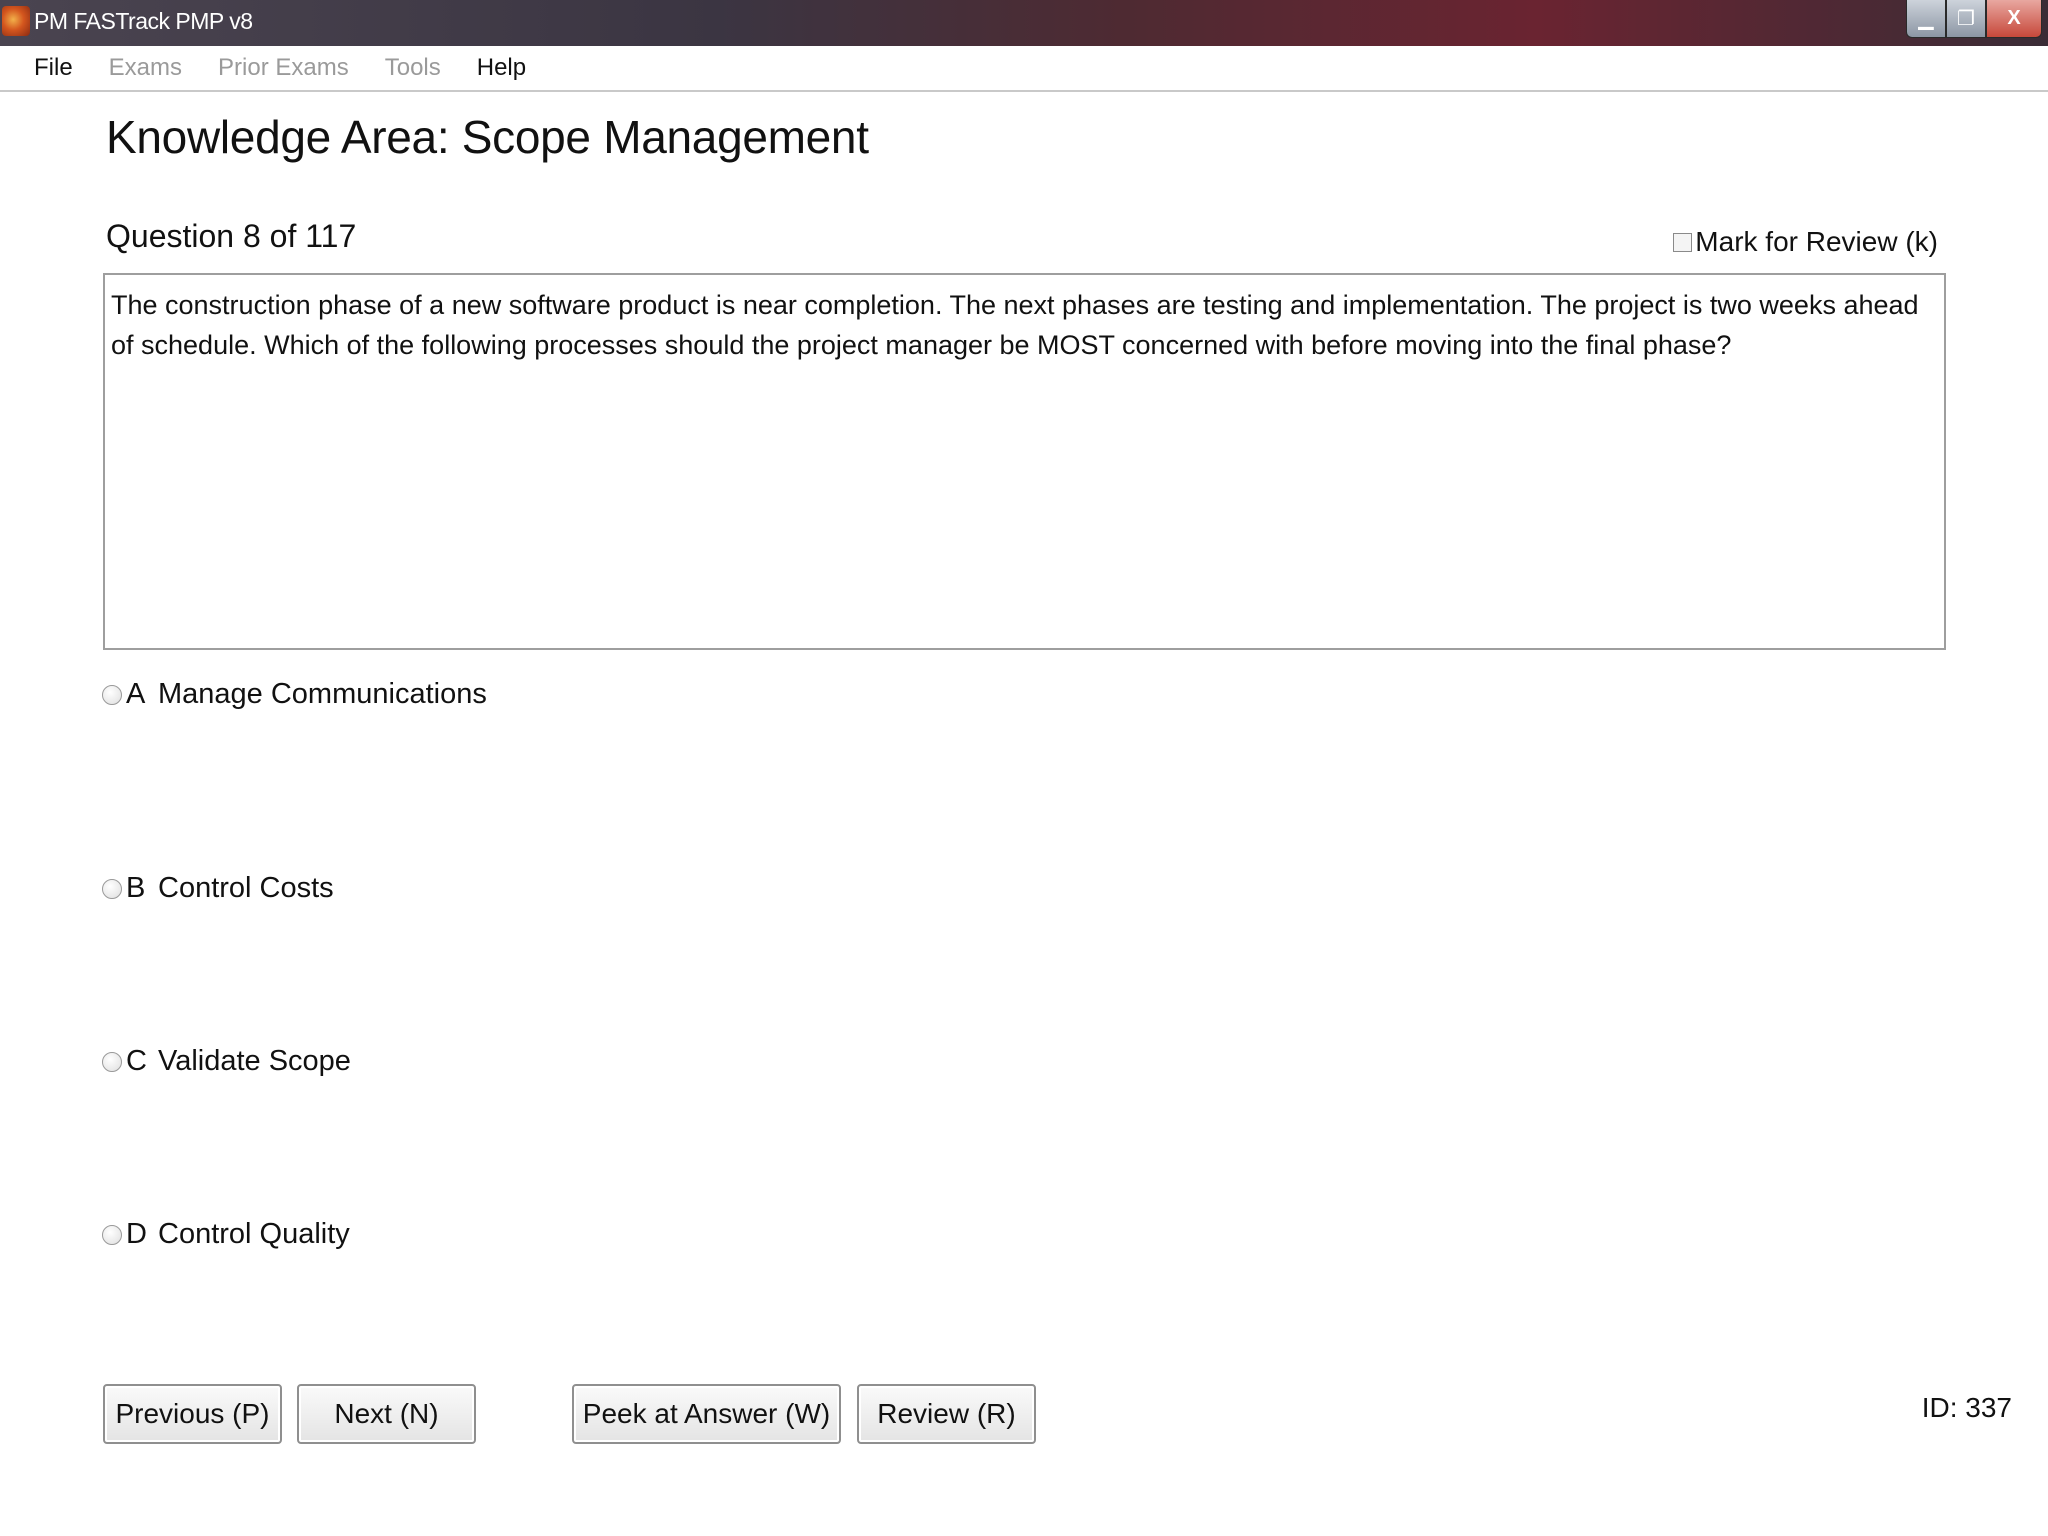 This screenshot has height=1536, width=2048. Describe the element at coordinates (112, 888) in the screenshot. I see `answer-b-radio` at that location.